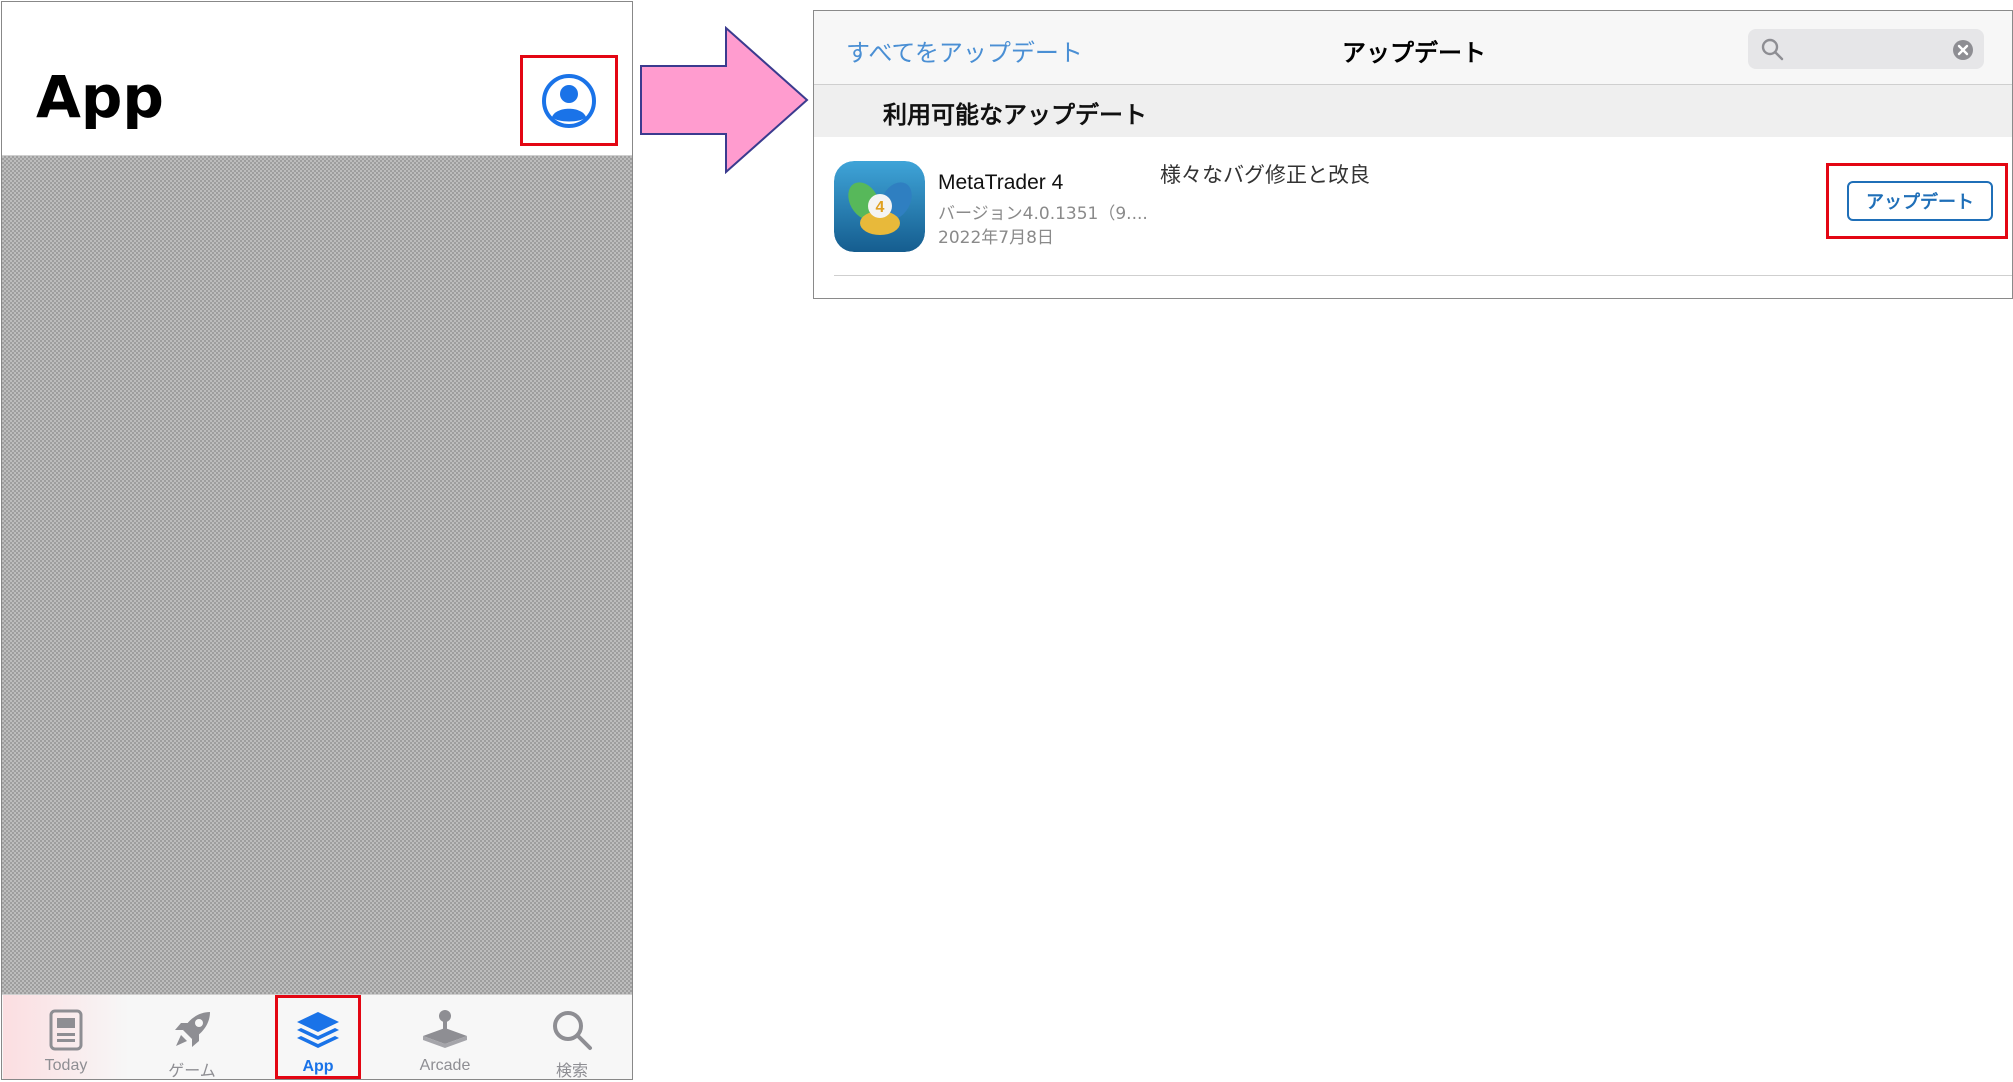 This screenshot has height=1082, width=2013. I want to click on tab-label: Arcade, so click(445, 1065).